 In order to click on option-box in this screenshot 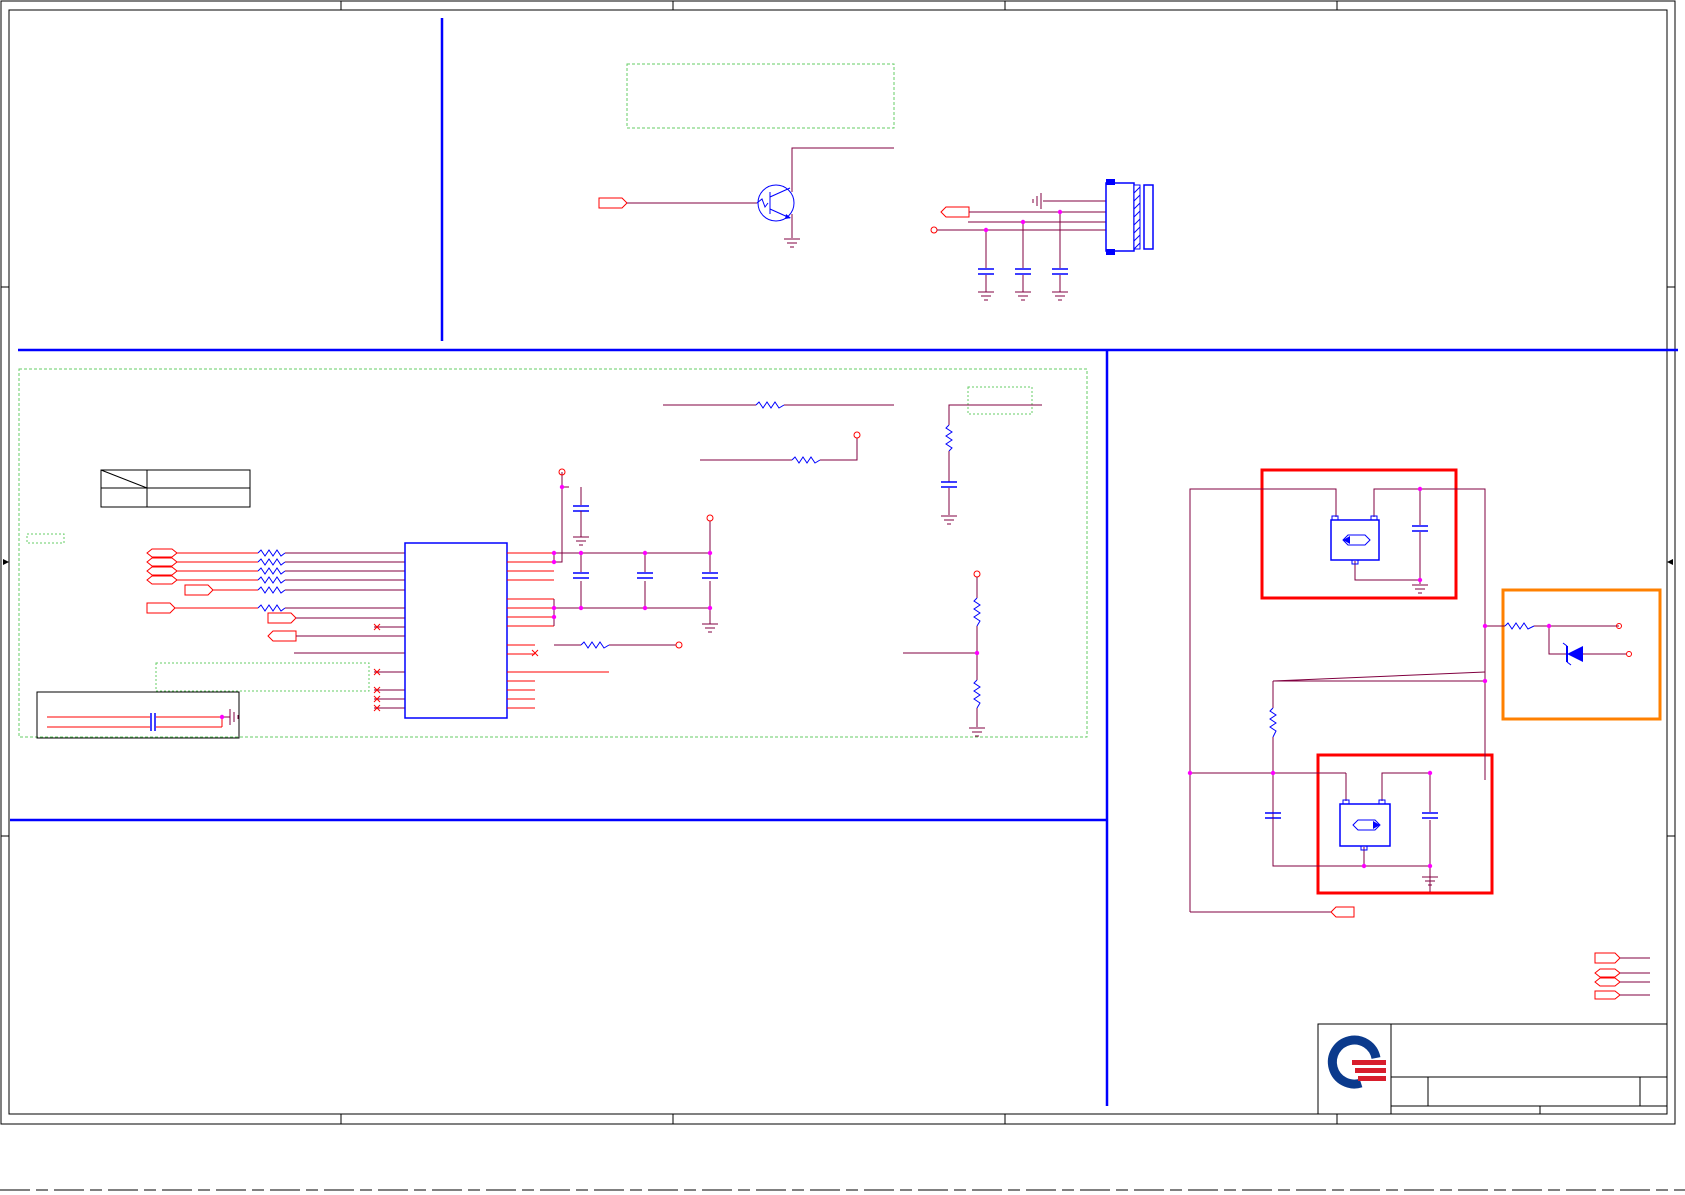, I will do `click(138, 715)`.